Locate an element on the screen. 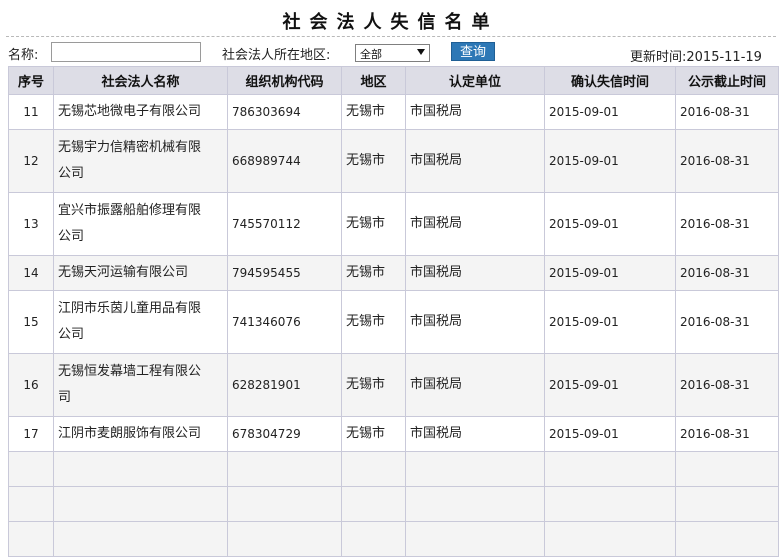 Image resolution: width=781 pixels, height=558 pixels. company-name: 宜兴市振露船舶修理有限 公司 is located at coordinates (140, 224).